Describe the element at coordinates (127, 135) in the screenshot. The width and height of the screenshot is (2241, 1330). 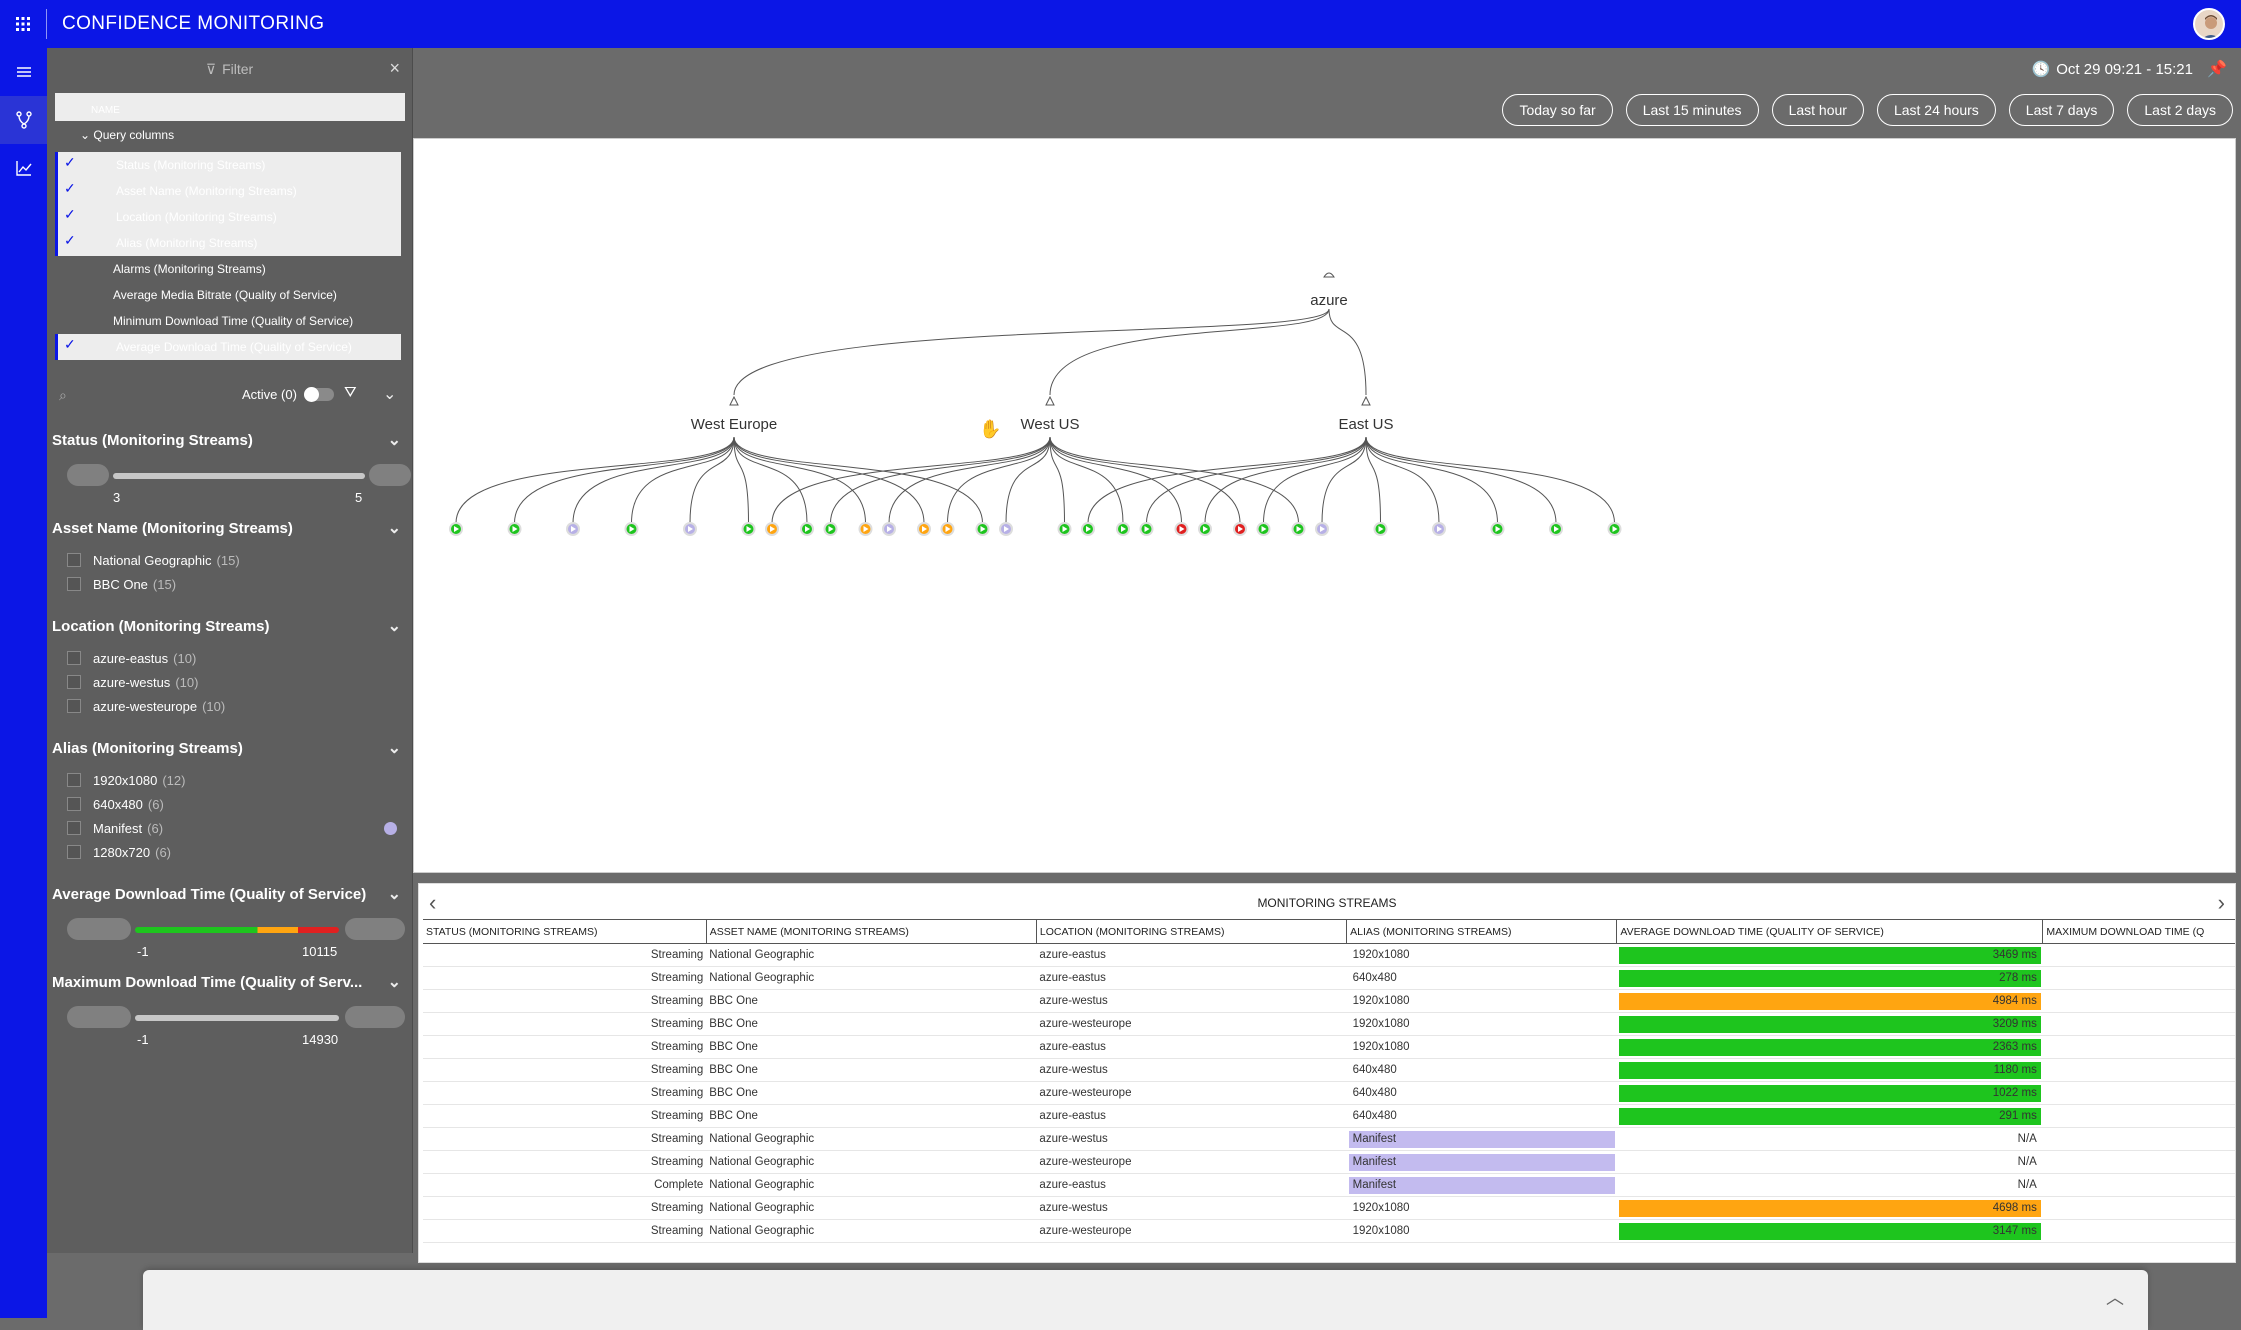
I see `query-columns-group: ⌄ Query columns` at that location.